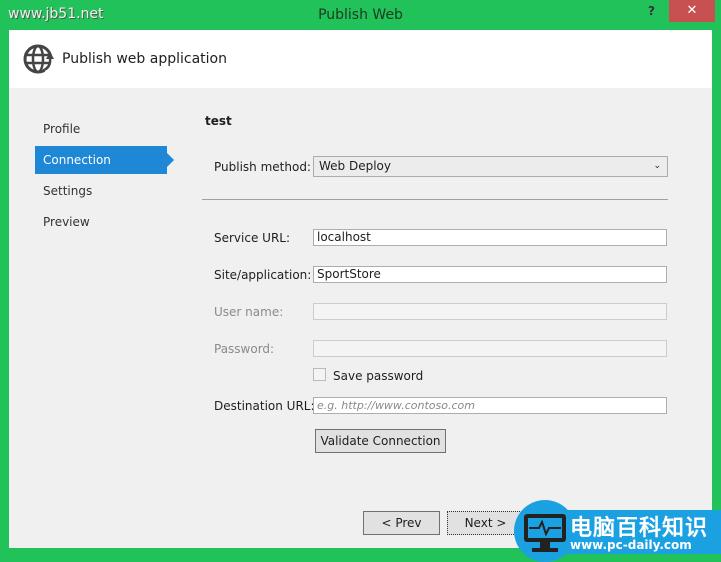  Describe the element at coordinates (617, 531) in the screenshot. I see `watermark-badge: 电脑百科知识 www.pc-daily.com` at that location.